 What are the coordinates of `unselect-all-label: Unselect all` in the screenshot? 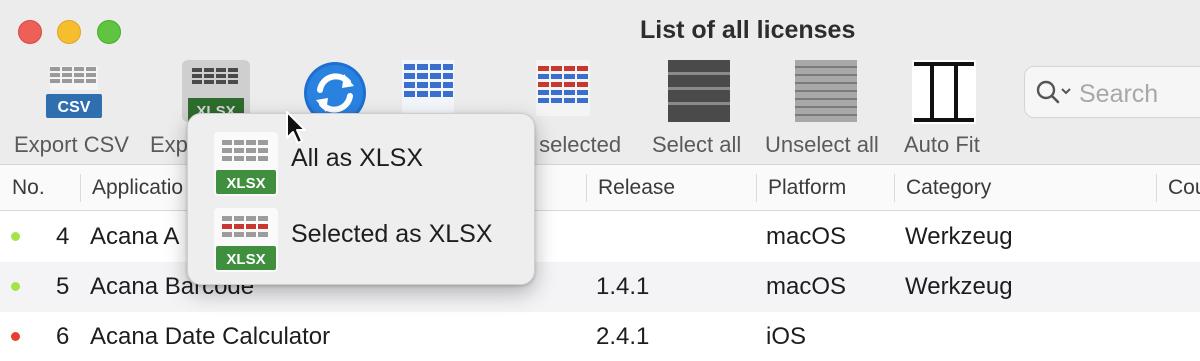 It's located at (822, 144).